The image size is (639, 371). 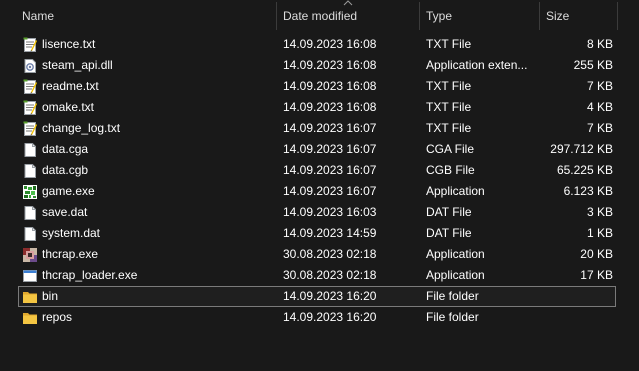 I want to click on file-name: bin, so click(x=50, y=296).